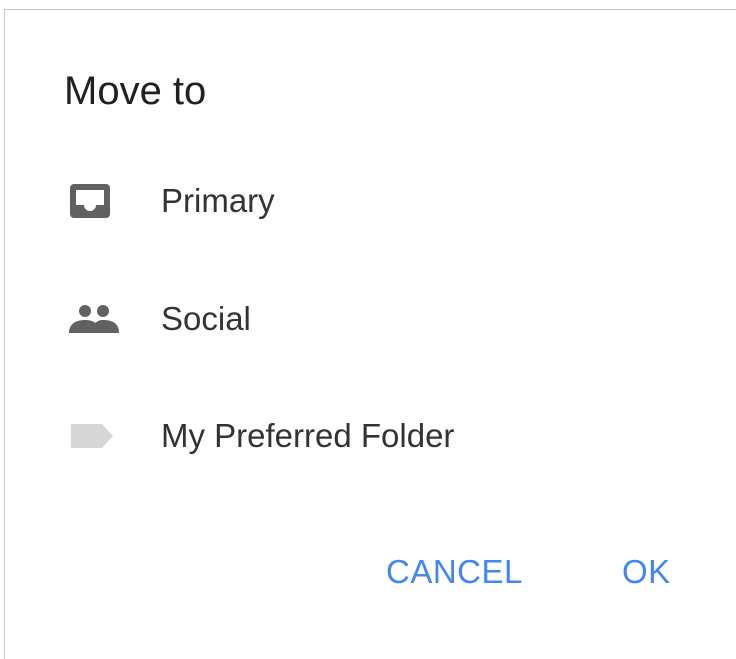 This screenshot has height=659, width=736. What do you see at coordinates (206, 318) in the screenshot?
I see `folder-option-label: Social` at bounding box center [206, 318].